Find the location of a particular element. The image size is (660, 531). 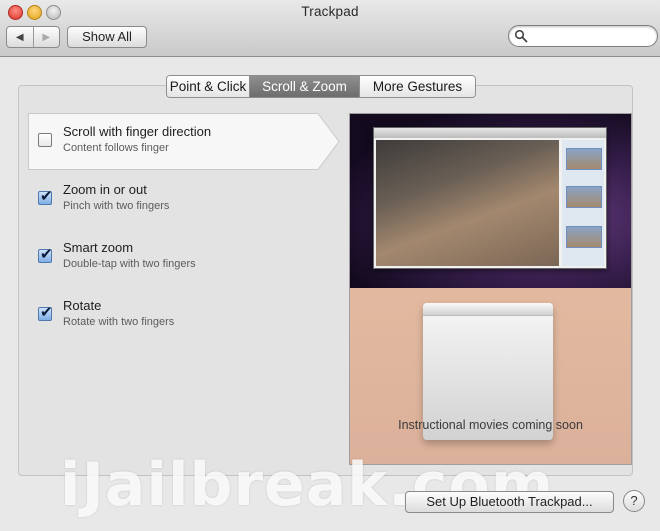

rotate-checkbox: ✔ is located at coordinates (45, 312).